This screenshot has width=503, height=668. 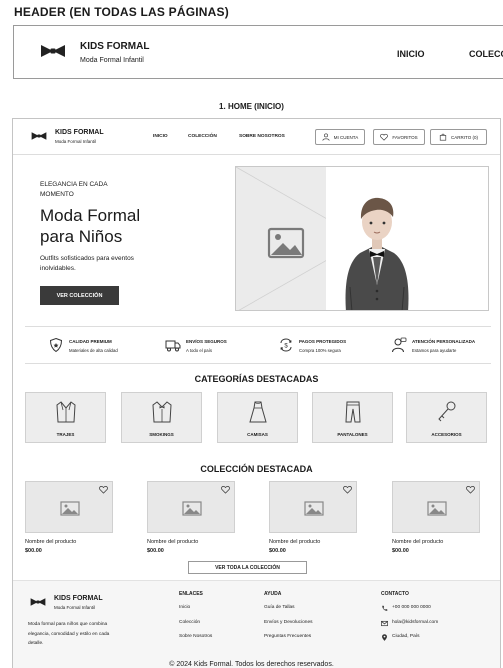 I want to click on footer-phone: +00 000 000 0000, so click(x=409, y=612).